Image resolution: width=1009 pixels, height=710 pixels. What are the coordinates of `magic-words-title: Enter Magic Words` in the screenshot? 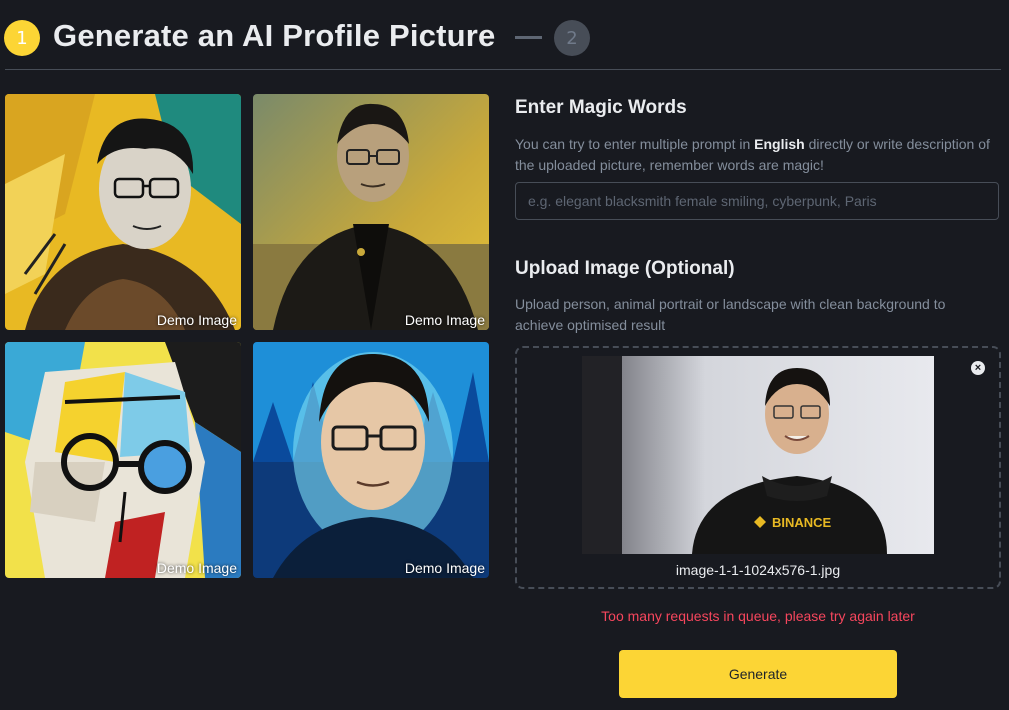 It's located at (601, 107).